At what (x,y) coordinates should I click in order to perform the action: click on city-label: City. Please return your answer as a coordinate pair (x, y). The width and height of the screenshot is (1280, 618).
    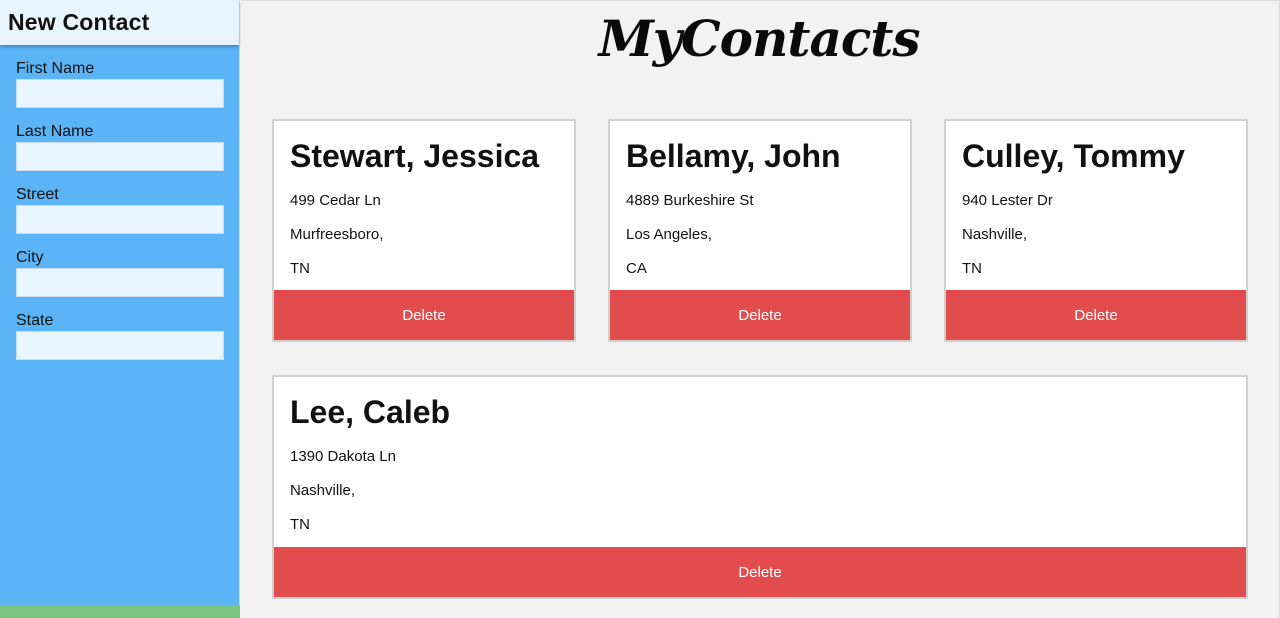
    Looking at the image, I should click on (30, 257).